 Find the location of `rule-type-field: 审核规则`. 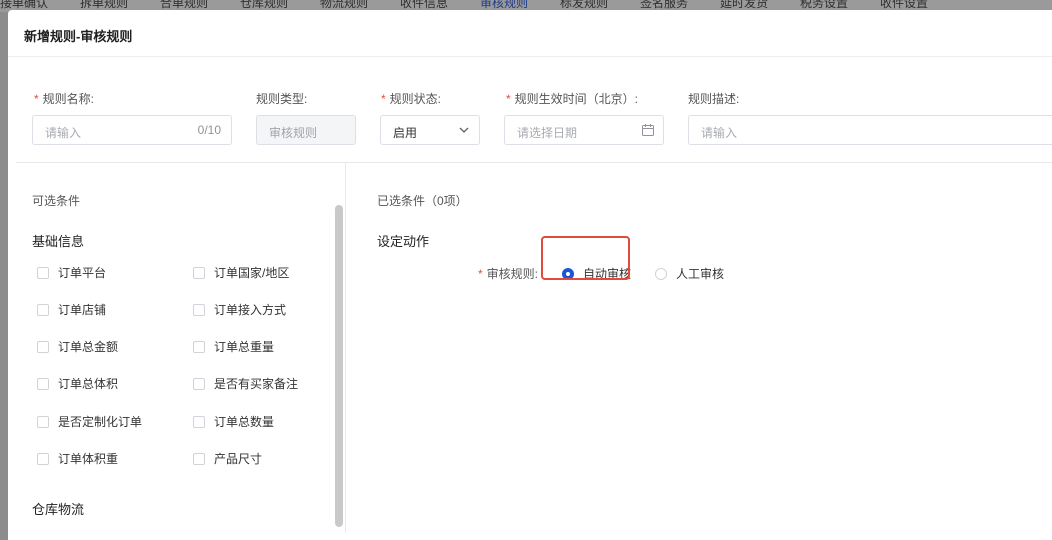

rule-type-field: 审核规则 is located at coordinates (306, 130).